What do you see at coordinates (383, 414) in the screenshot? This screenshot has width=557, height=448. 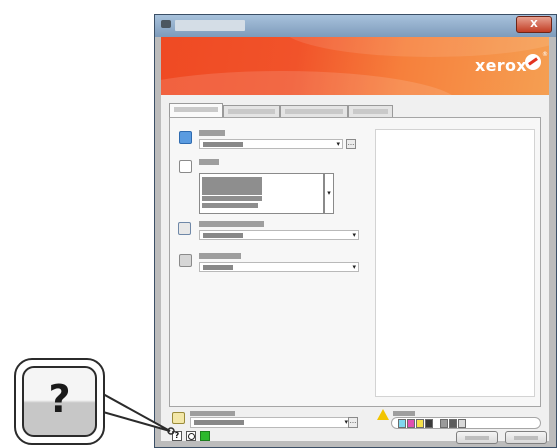 I see `warning-triangle-icon` at bounding box center [383, 414].